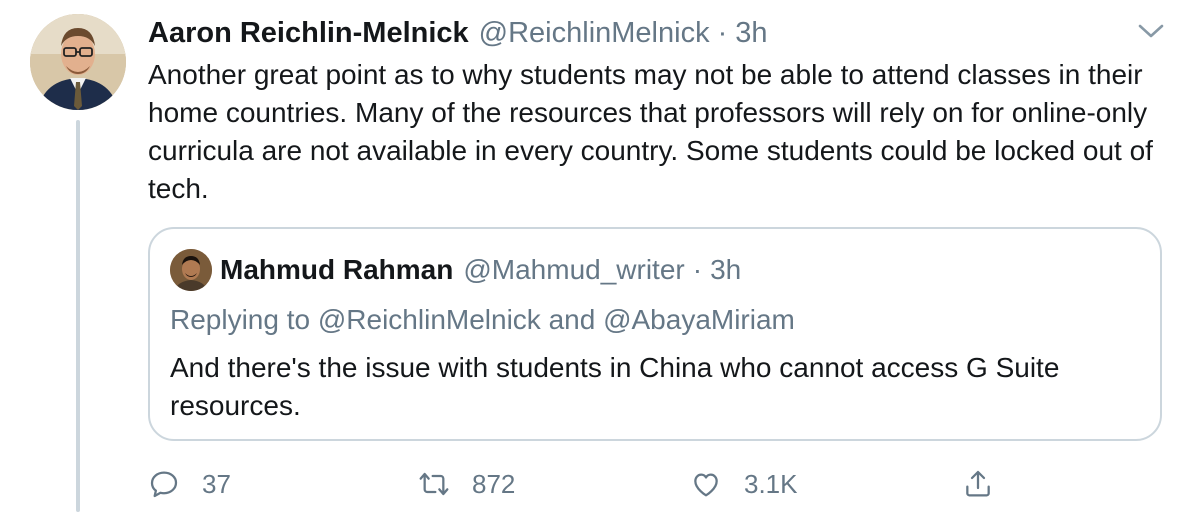  Describe the element at coordinates (434, 484) in the screenshot. I see `retweet-icon` at that location.